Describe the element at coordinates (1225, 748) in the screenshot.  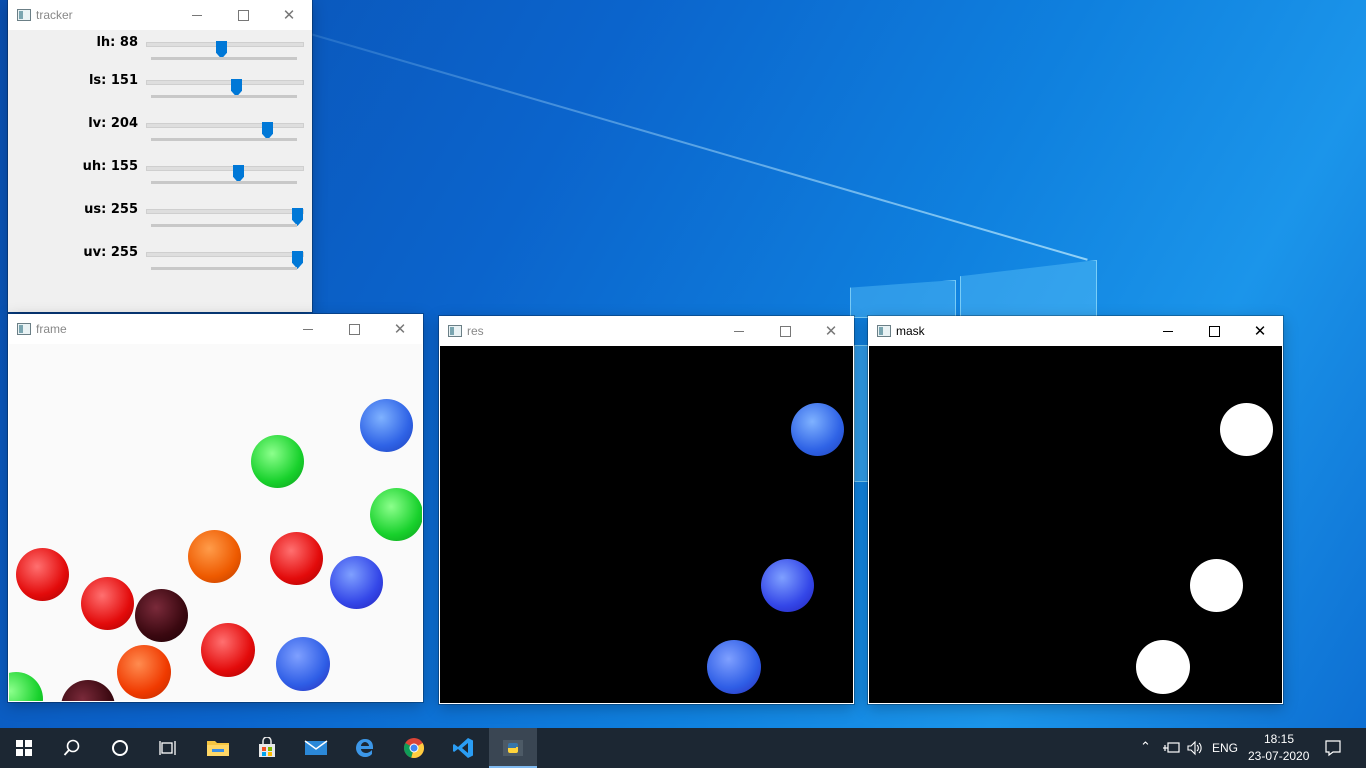
I see `language-indicator: ENG` at that location.